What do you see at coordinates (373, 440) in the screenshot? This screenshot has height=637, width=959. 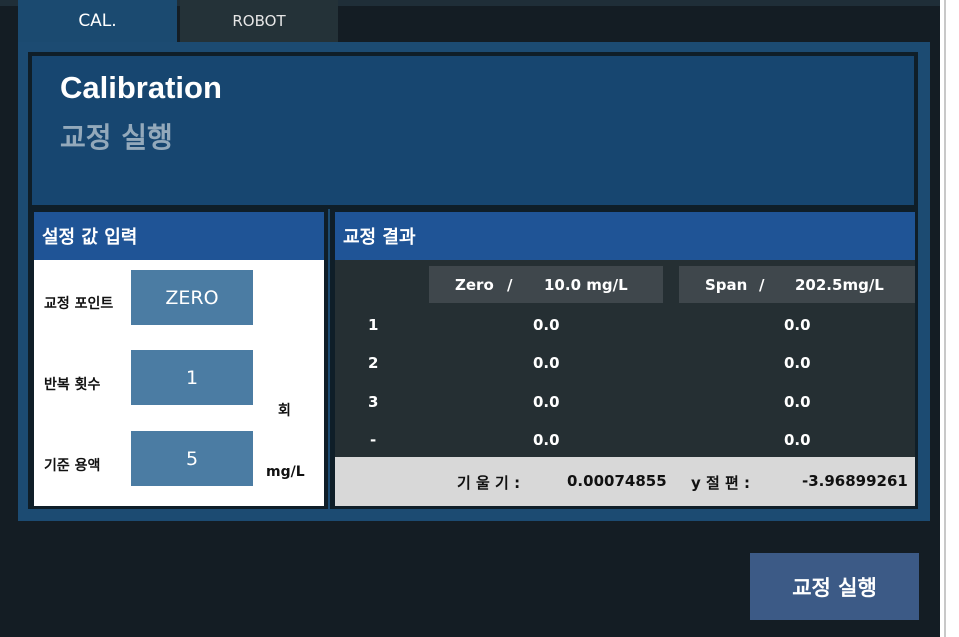 I see `row-avg-label: -` at bounding box center [373, 440].